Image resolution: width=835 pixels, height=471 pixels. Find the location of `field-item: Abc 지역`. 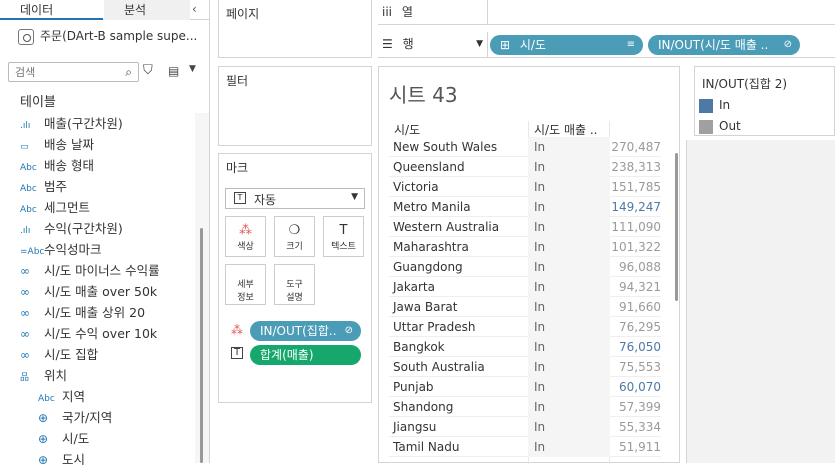

field-item: Abc 지역 is located at coordinates (61, 396).